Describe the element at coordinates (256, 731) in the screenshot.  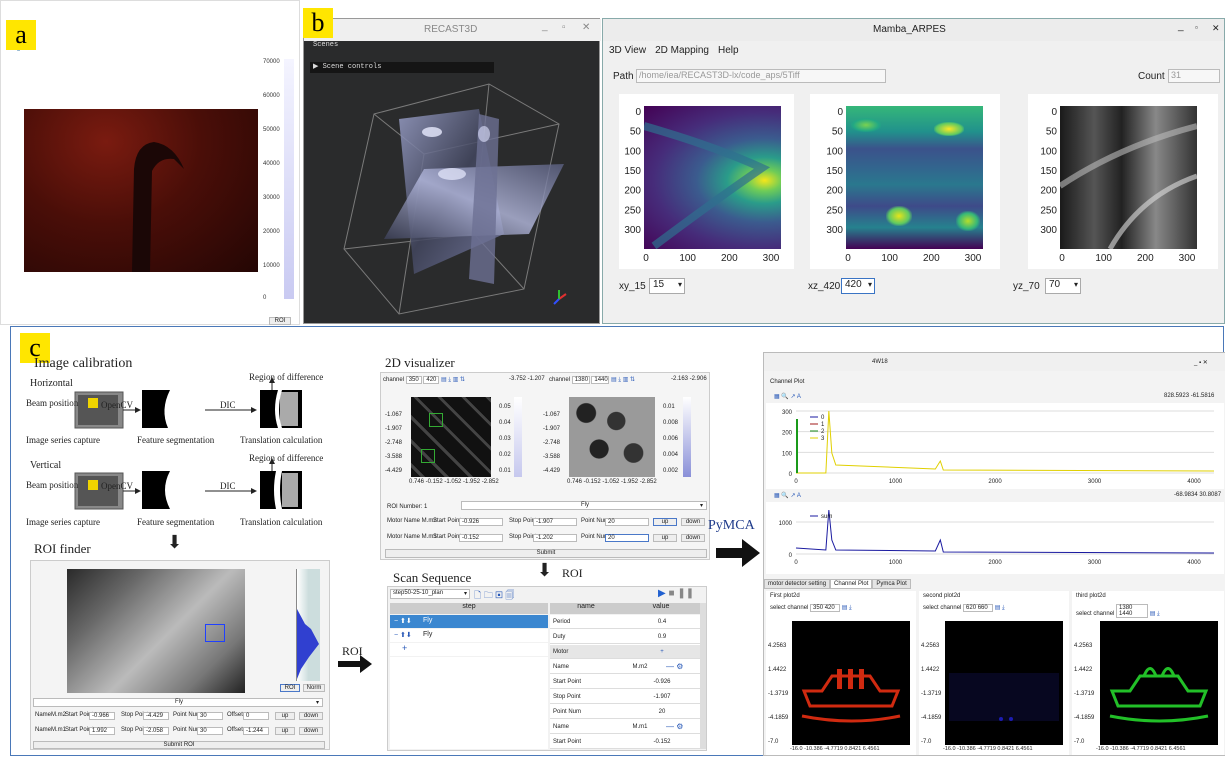
I see `offset-input: -1.244` at that location.